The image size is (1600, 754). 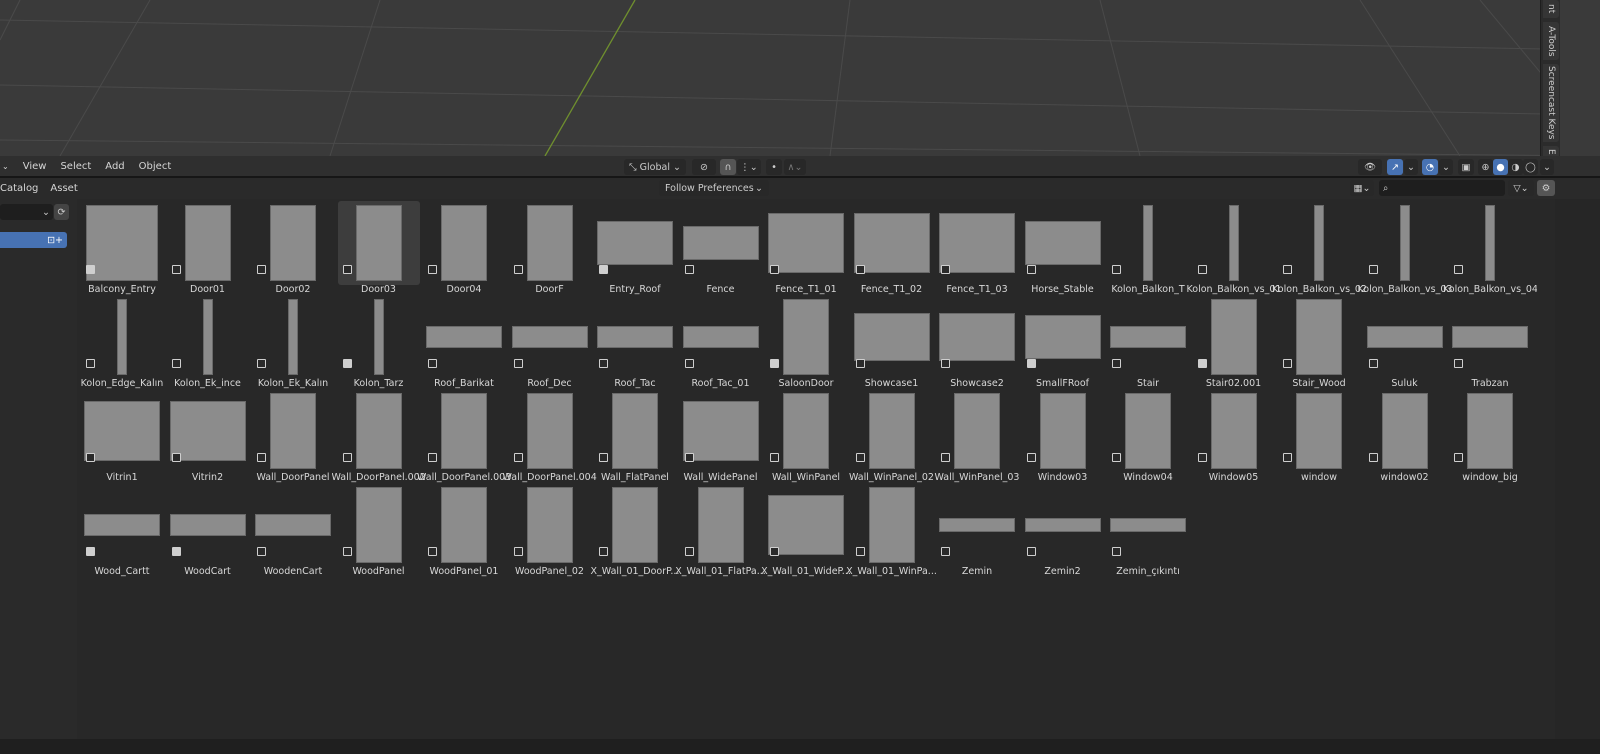 I want to click on material-shading: ◑, so click(x=1515, y=167).